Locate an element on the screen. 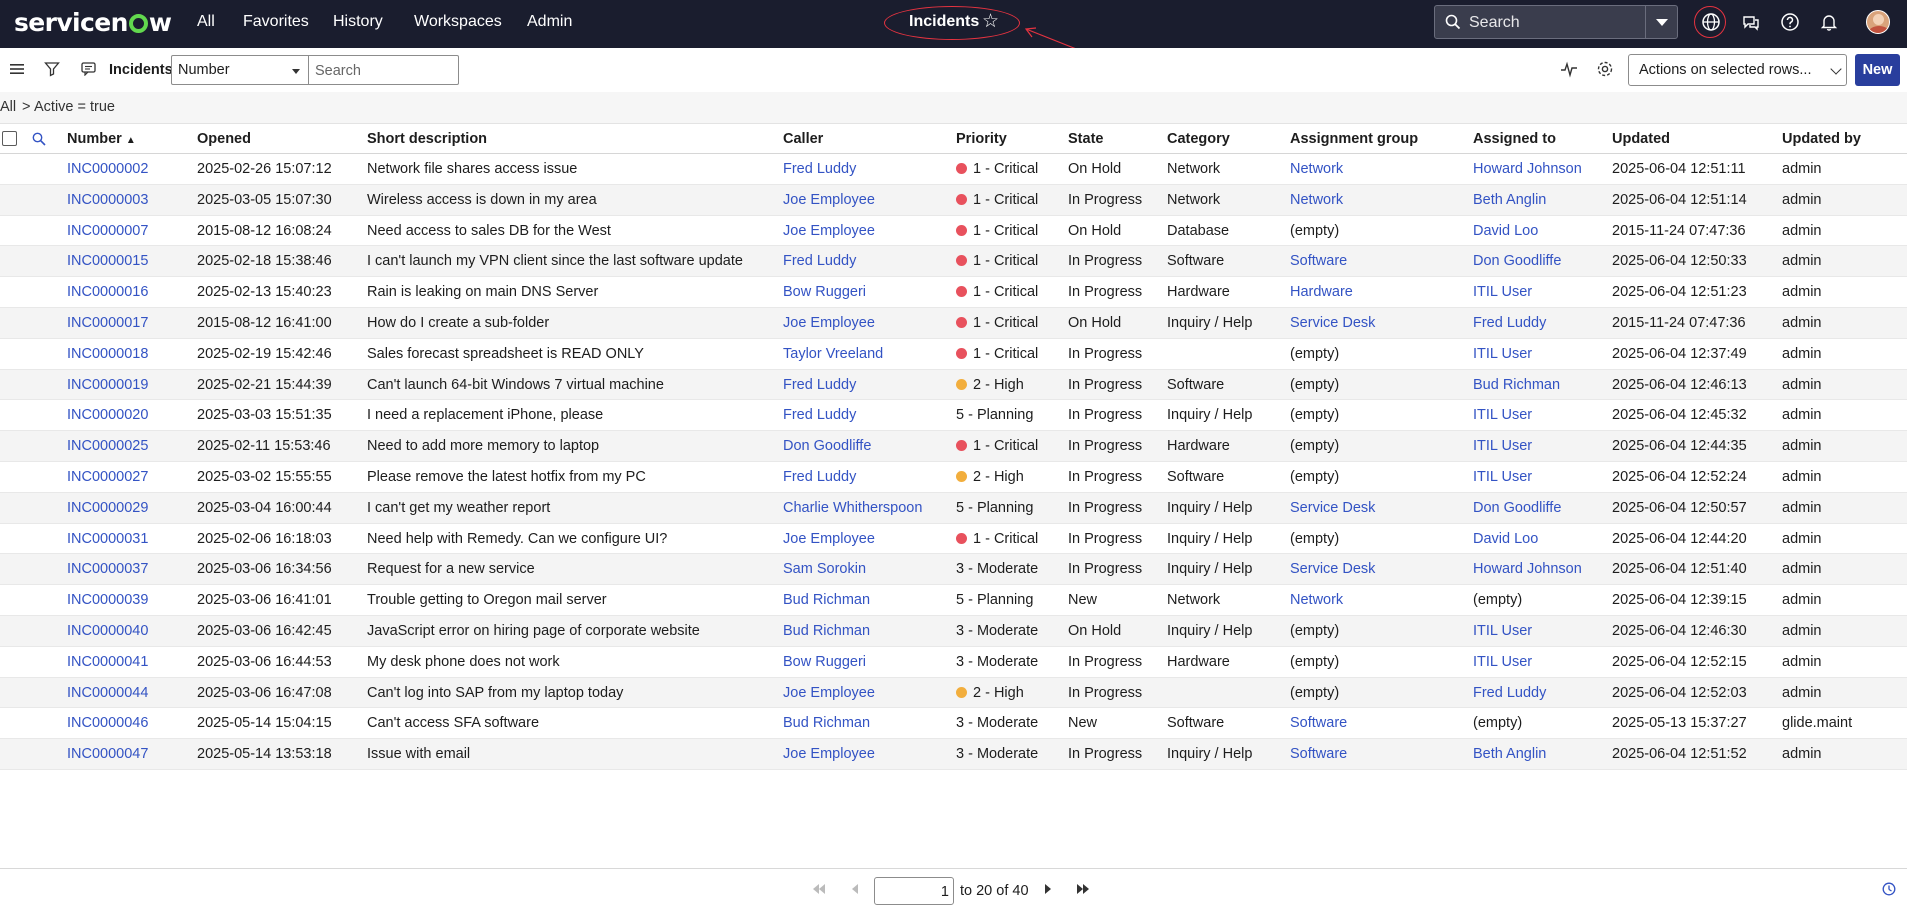  cell-number: INC0000017 is located at coordinates (107, 323).